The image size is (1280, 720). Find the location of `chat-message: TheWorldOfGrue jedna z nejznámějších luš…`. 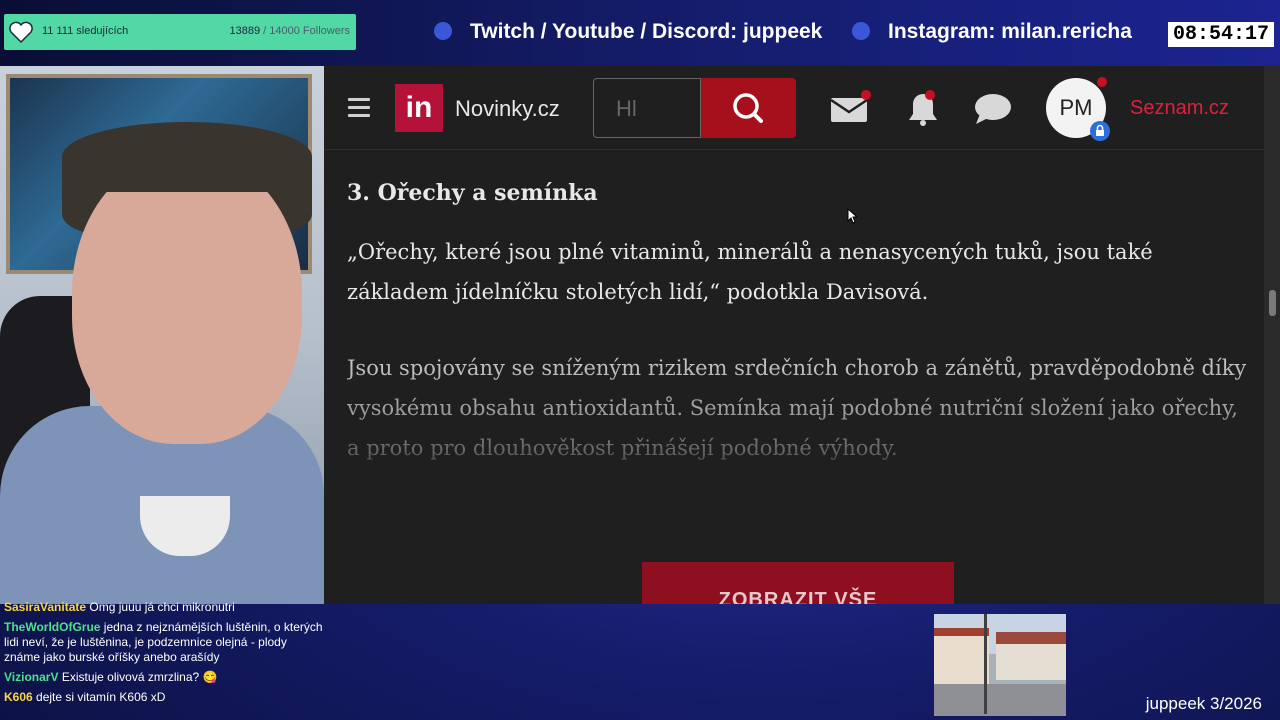

chat-message: TheWorldOfGrue jedna z nejznámějších luš… is located at coordinates (163, 642).